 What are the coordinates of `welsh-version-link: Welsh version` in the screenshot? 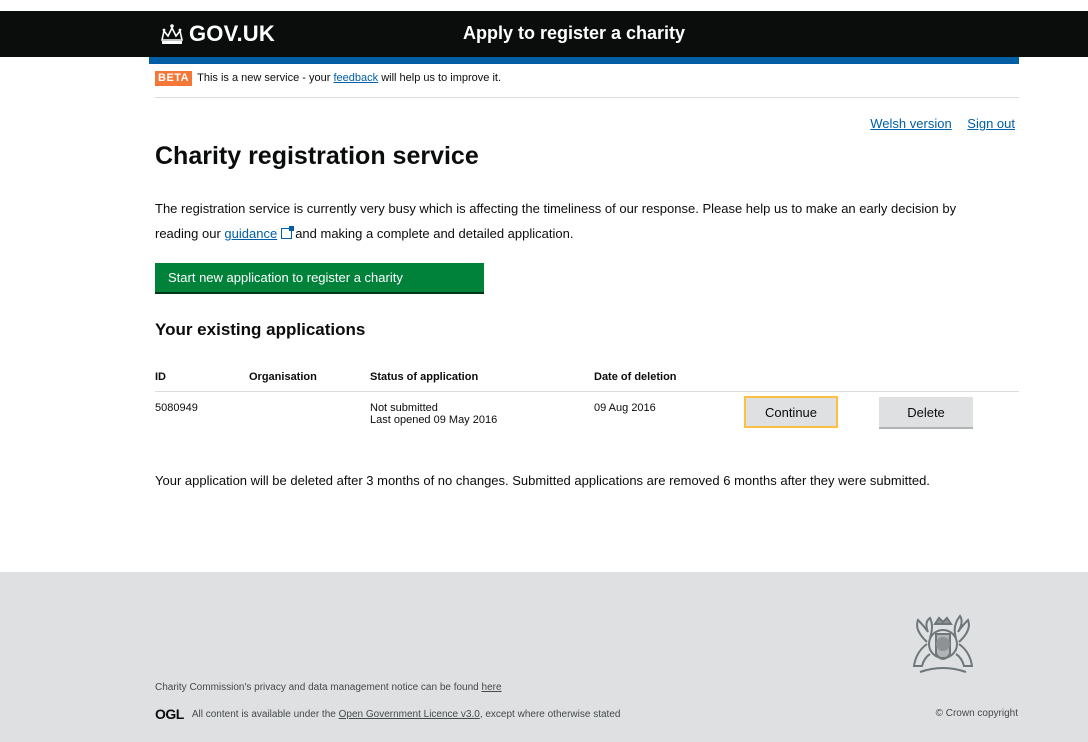 It's located at (910, 123).